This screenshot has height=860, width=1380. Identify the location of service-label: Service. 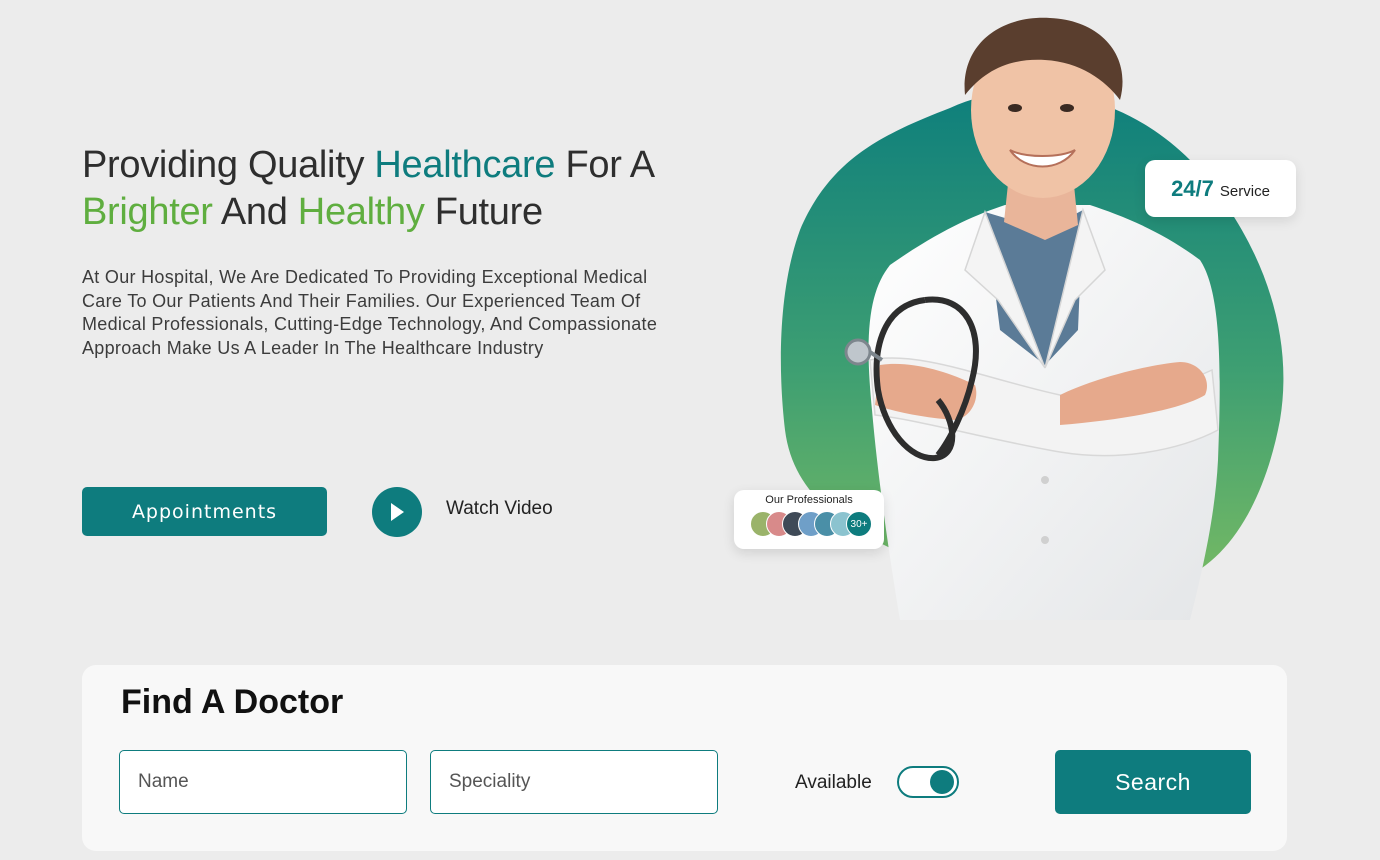
(1244, 191).